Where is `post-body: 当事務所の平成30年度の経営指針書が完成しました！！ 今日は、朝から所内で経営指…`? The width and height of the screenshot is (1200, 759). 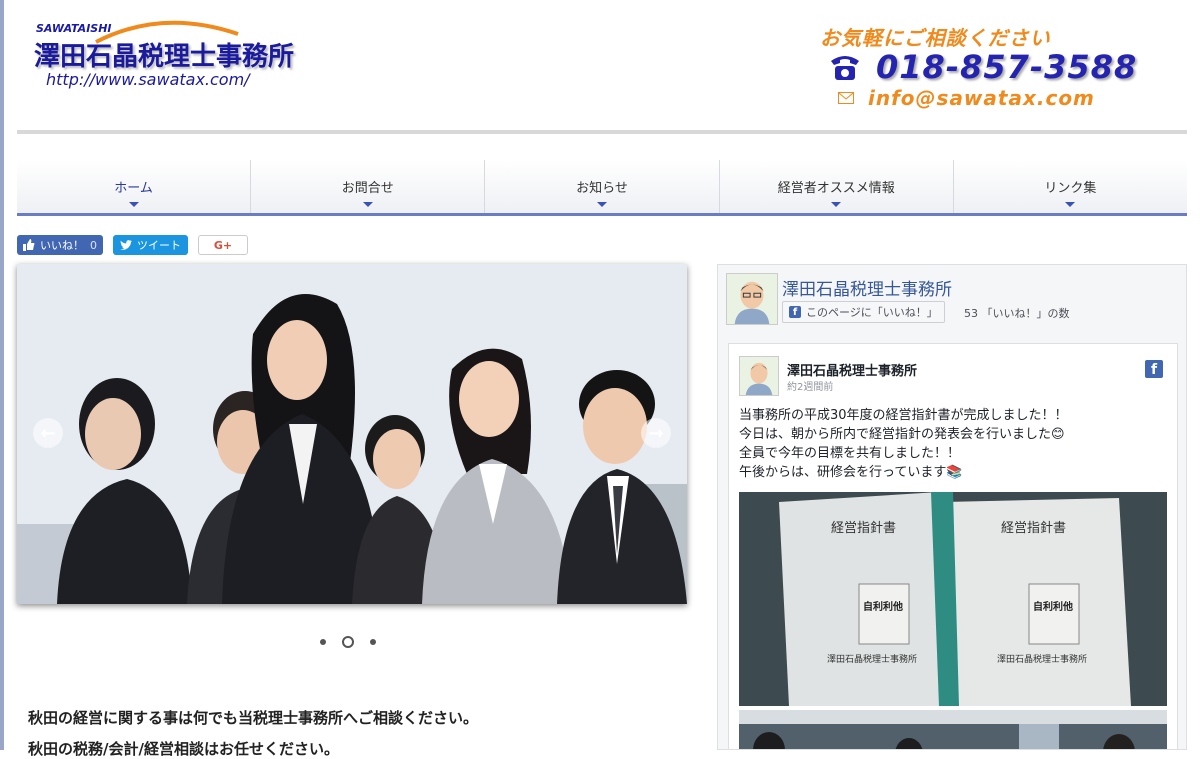 post-body: 当事務所の平成30年度の経営指針書が完成しました！！ 今日は、朝から所内で経営指… is located at coordinates (949, 444).